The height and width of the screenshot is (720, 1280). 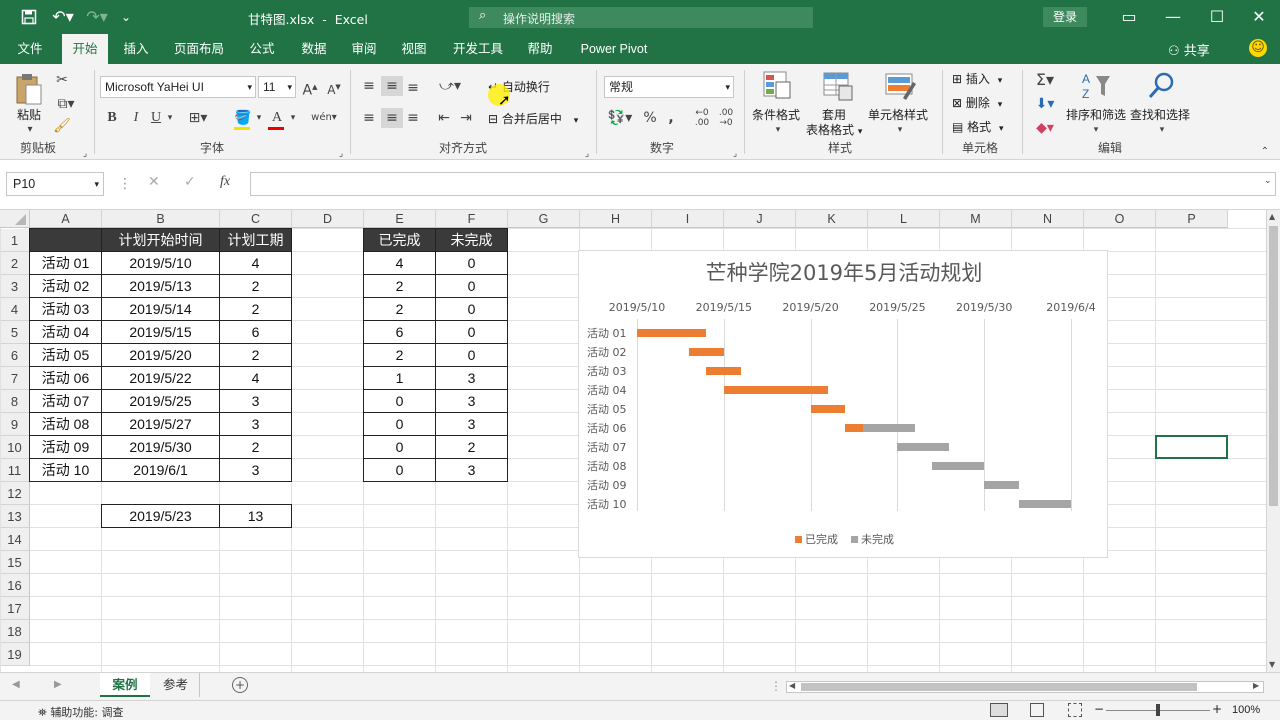 What do you see at coordinates (1256, 685) in the screenshot?
I see `scroll-right-icon: ▶` at bounding box center [1256, 685].